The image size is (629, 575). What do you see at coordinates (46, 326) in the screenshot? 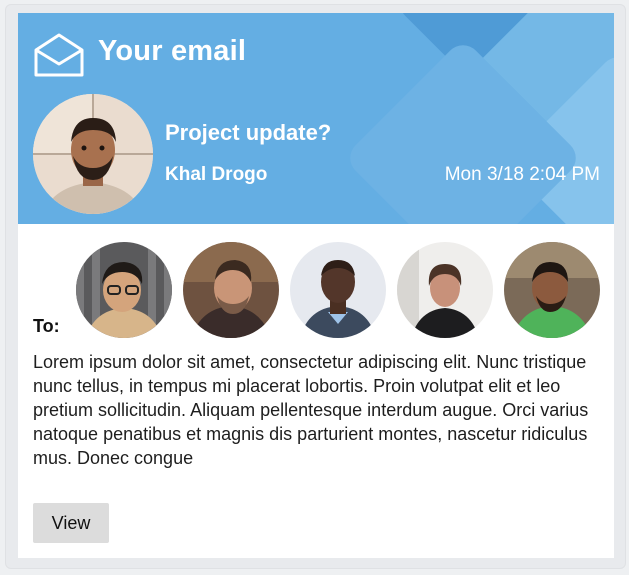
I see `to-label: To:` at bounding box center [46, 326].